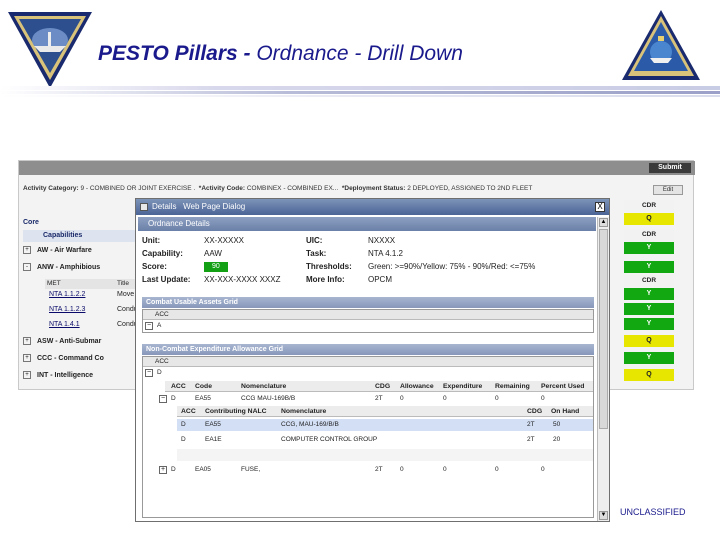 The height and width of the screenshot is (540, 720). I want to click on collapse-icon: -, so click(27, 267).